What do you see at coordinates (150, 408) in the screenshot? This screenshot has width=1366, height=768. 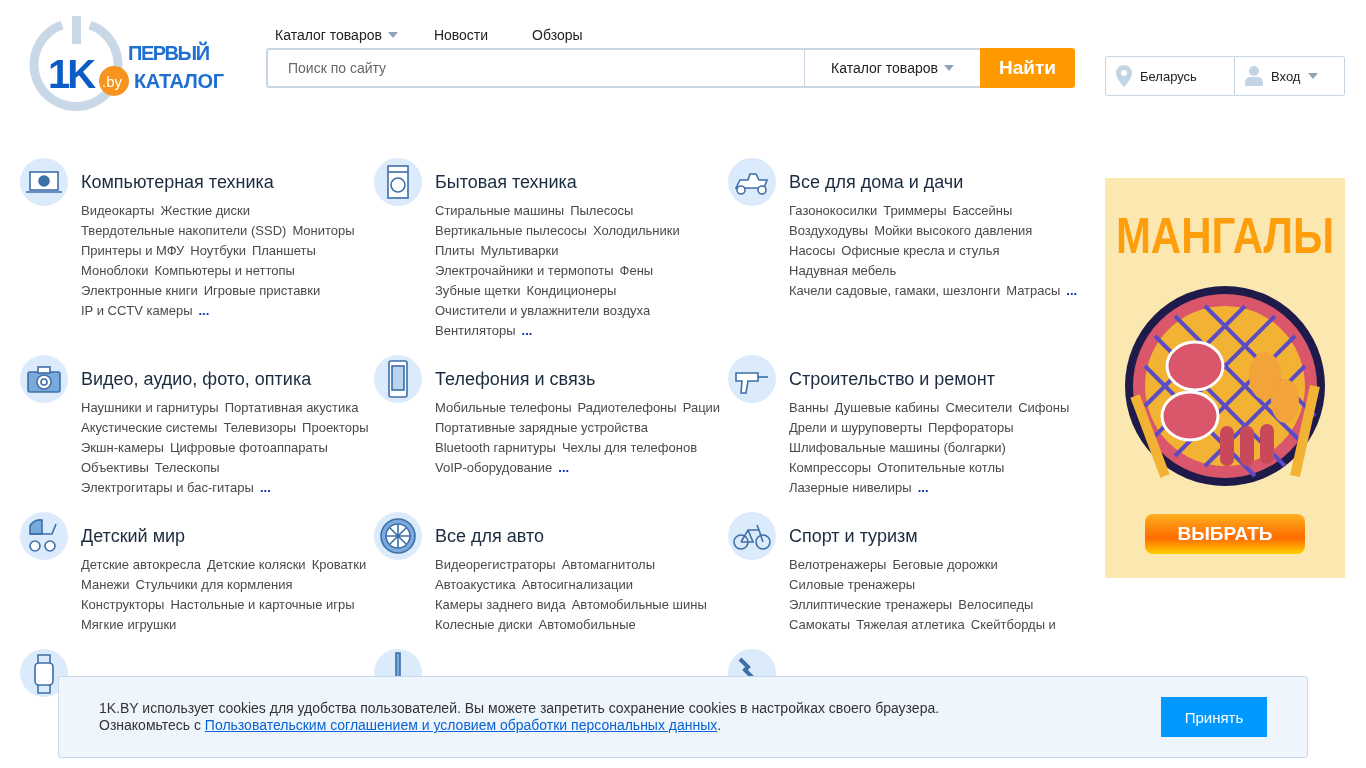 I see `subcategory-link: Наушники и гарнитуры` at bounding box center [150, 408].